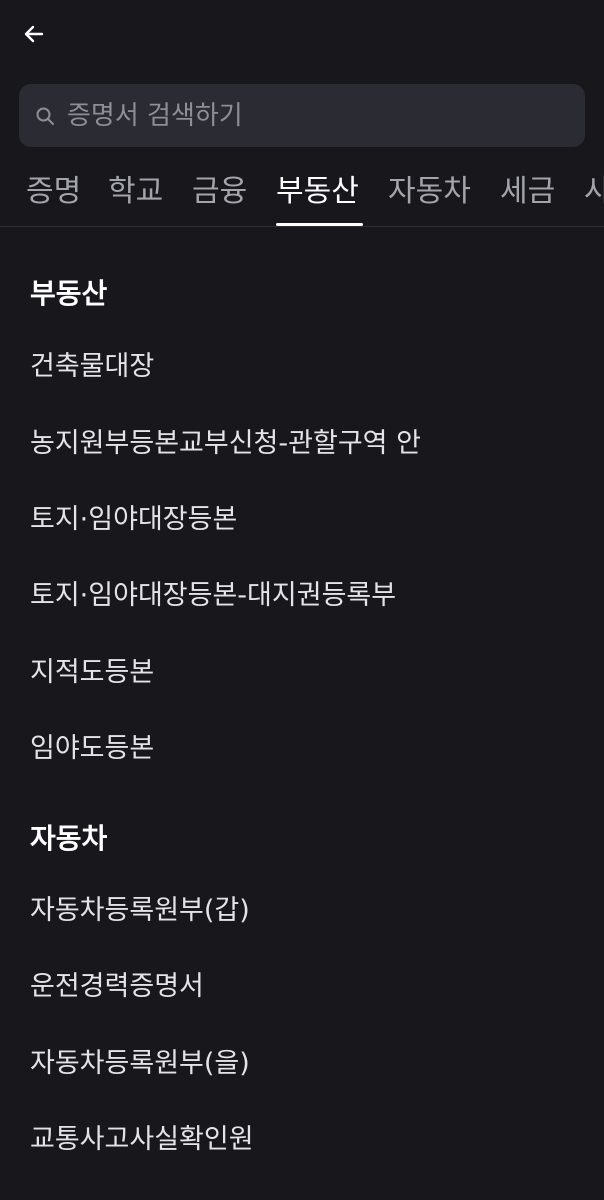 This screenshot has width=604, height=1200. I want to click on list-item: 자동차등록원부(갑), so click(310, 907).